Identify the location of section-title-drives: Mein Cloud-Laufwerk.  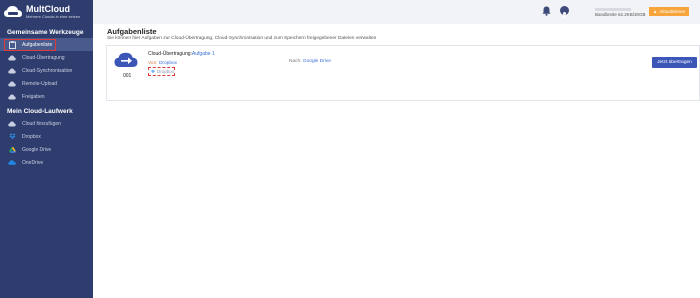
(40, 111).